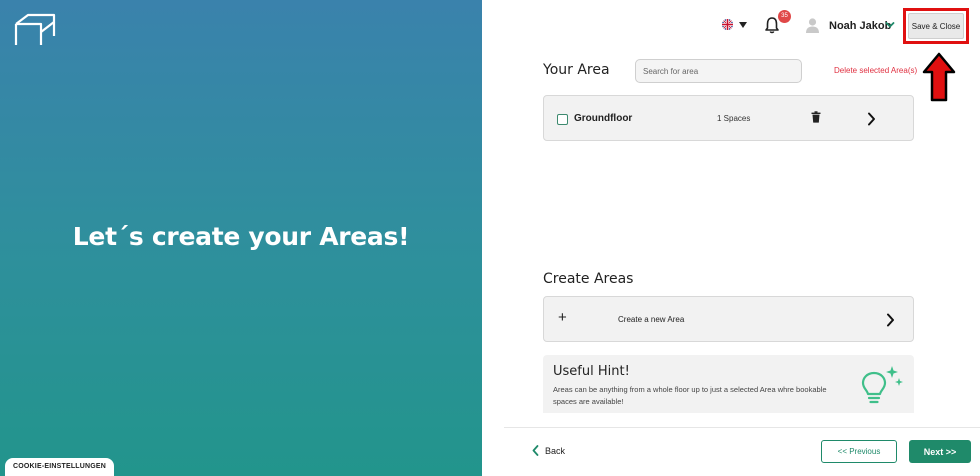  I want to click on logo-icon, so click(35, 29).